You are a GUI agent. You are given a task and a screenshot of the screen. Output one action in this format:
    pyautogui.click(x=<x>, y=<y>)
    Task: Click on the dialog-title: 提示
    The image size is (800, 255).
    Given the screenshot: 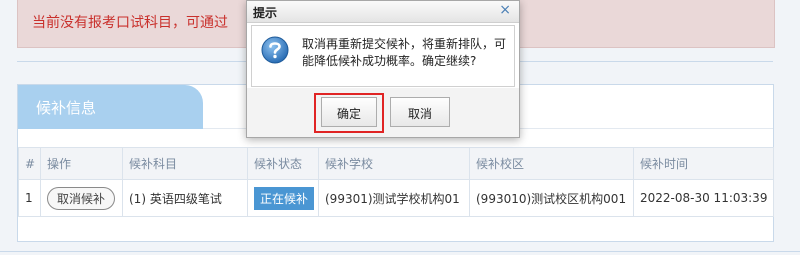 What is the action you would take?
    pyautogui.click(x=265, y=13)
    